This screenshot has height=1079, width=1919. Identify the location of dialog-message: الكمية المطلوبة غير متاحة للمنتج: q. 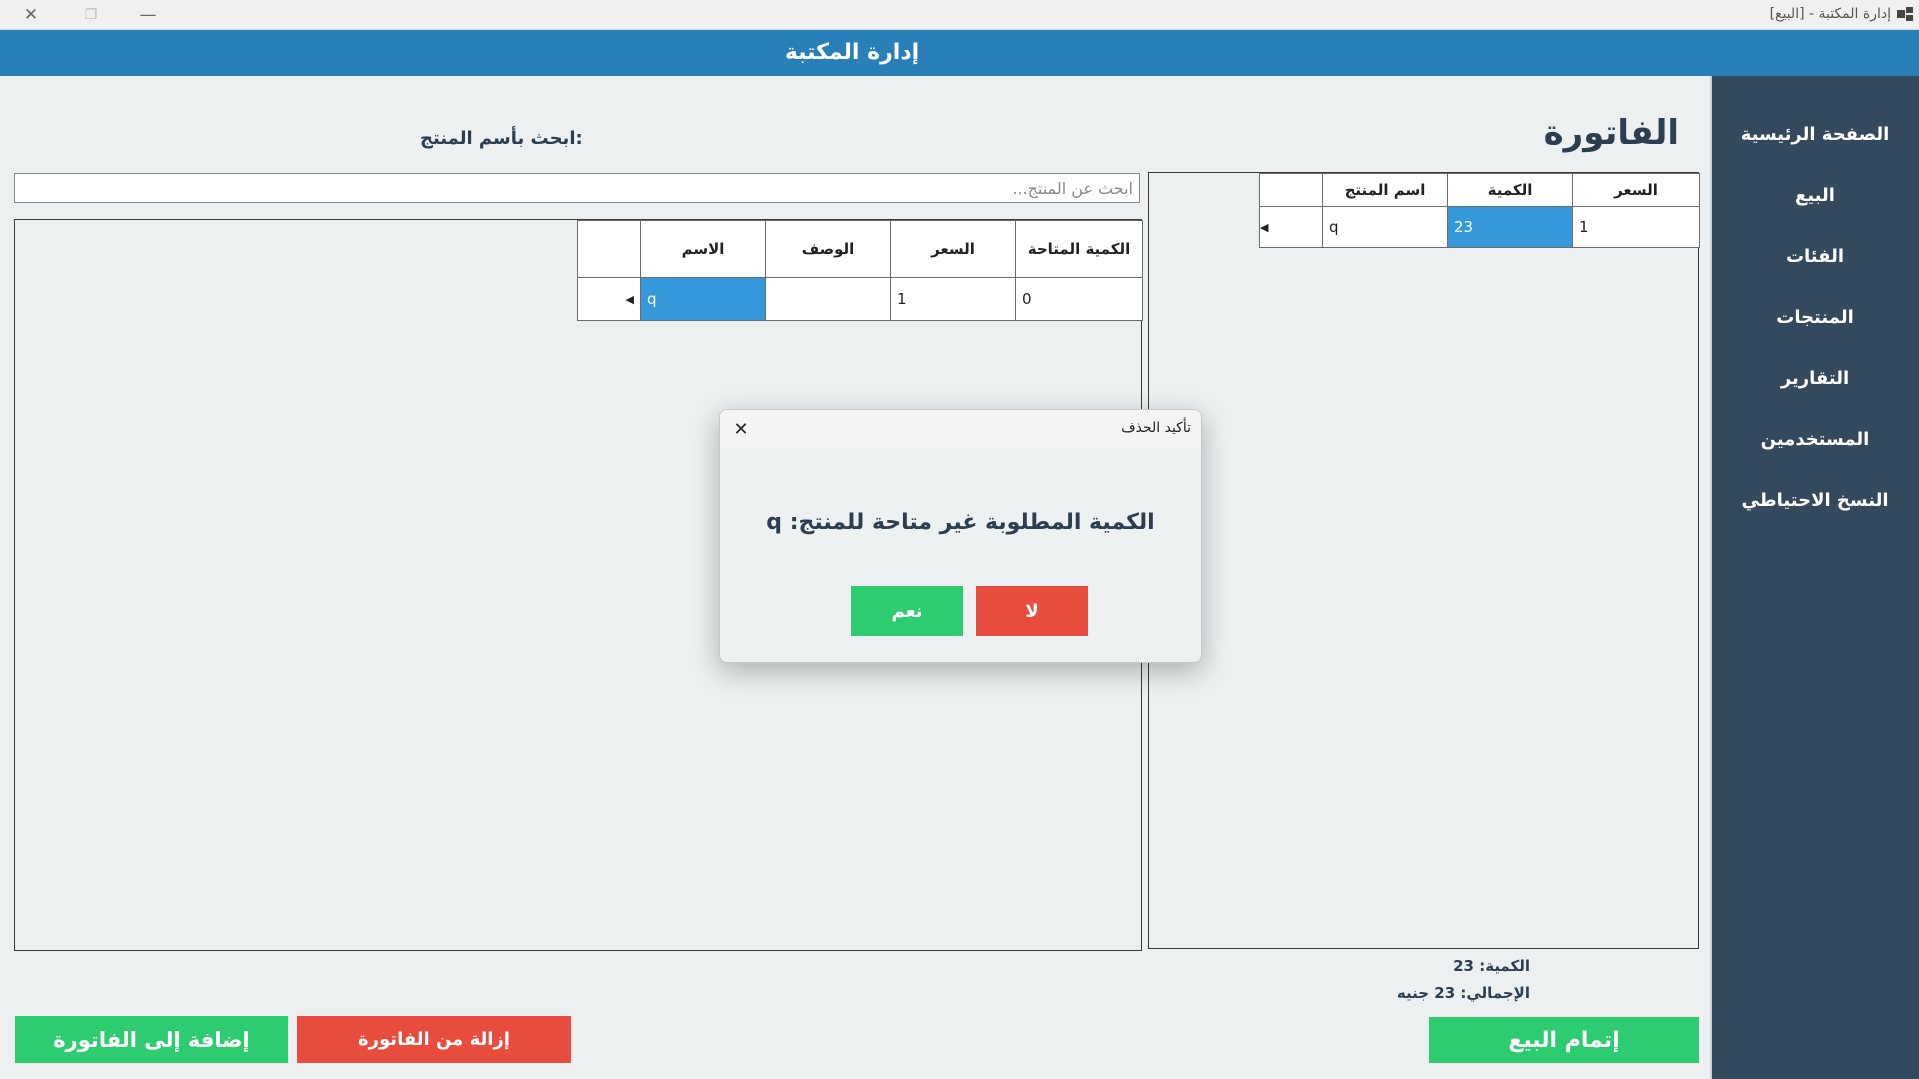
(960, 522).